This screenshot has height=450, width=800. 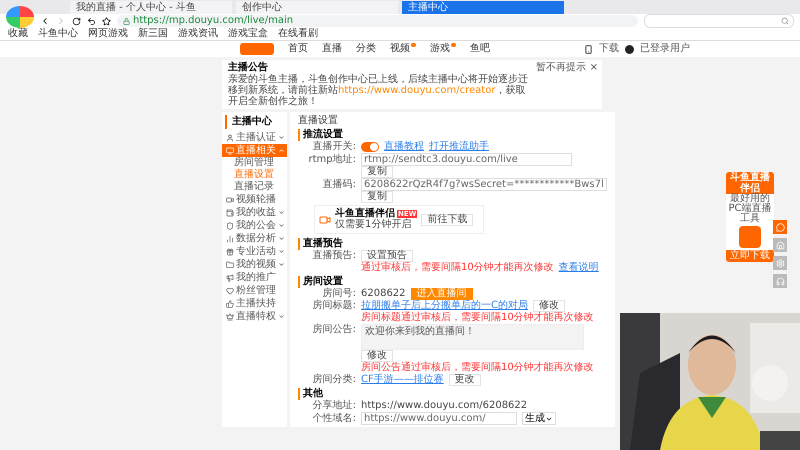 I want to click on lock-icon, so click(x=126, y=21).